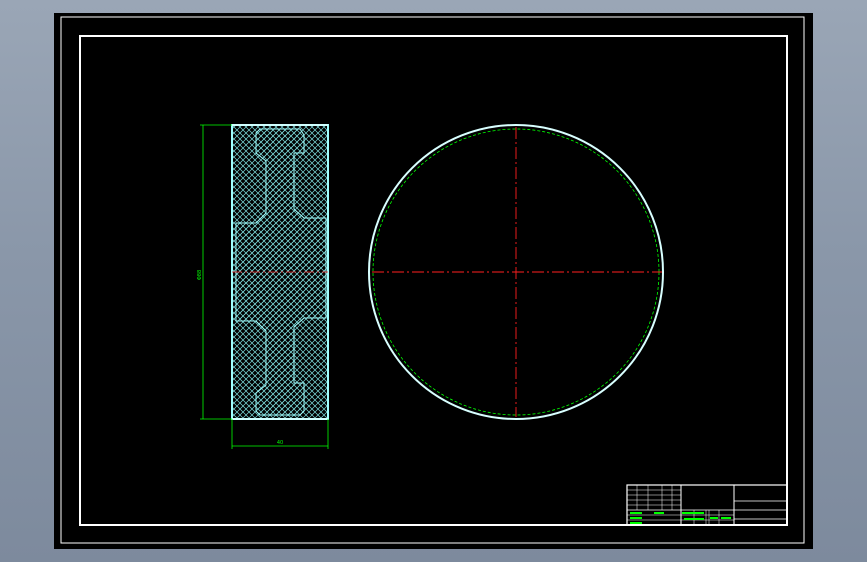  Describe the element at coordinates (200, 275) in the screenshot. I see `dim-height-text: Φ88` at that location.